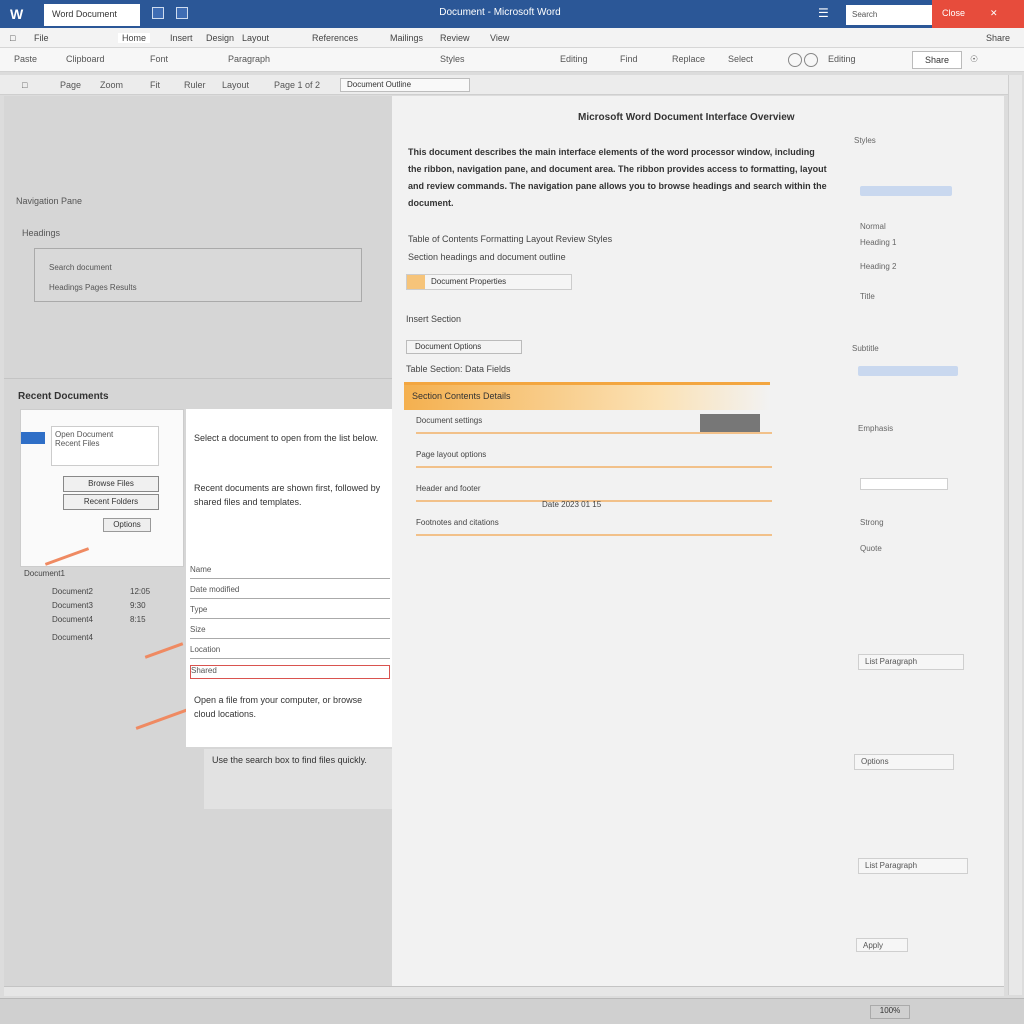 This screenshot has width=1024, height=1024. Describe the element at coordinates (25, 59) in the screenshot. I see `toolbar-paste: Paste` at that location.